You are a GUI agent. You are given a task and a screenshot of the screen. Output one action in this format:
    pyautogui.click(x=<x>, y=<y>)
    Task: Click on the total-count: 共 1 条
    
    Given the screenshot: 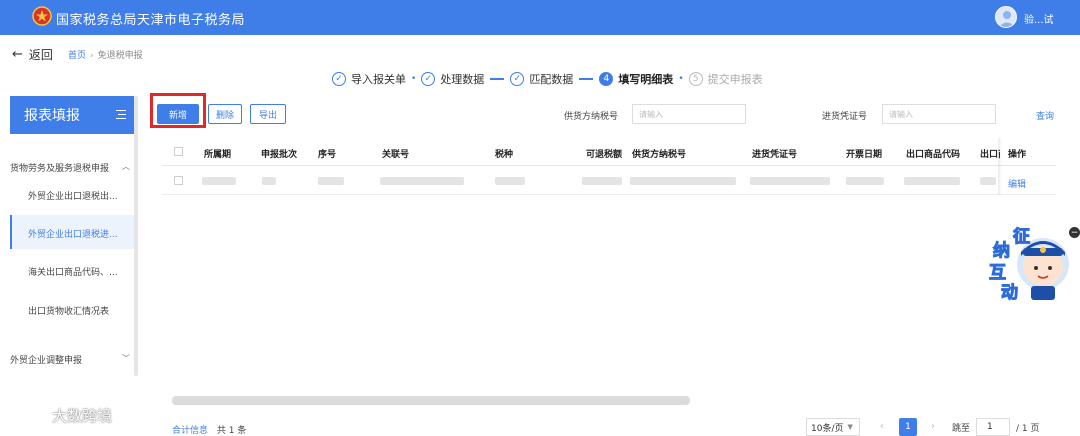 What is the action you would take?
    pyautogui.click(x=231, y=431)
    